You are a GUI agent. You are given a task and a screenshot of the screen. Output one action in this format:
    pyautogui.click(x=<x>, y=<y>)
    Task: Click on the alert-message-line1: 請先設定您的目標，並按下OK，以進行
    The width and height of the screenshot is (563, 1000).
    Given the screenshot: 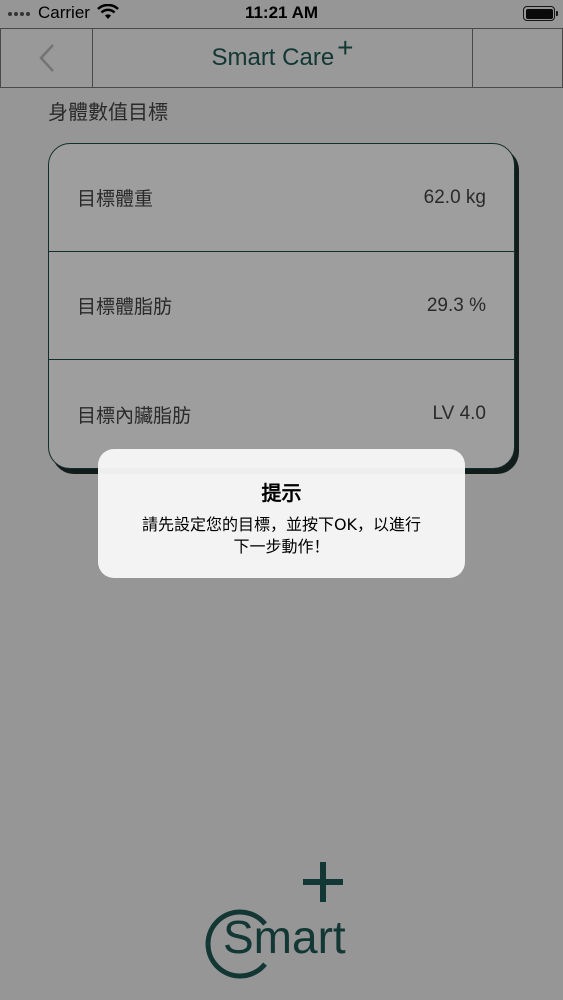 What is the action you would take?
    pyautogui.click(x=281, y=524)
    